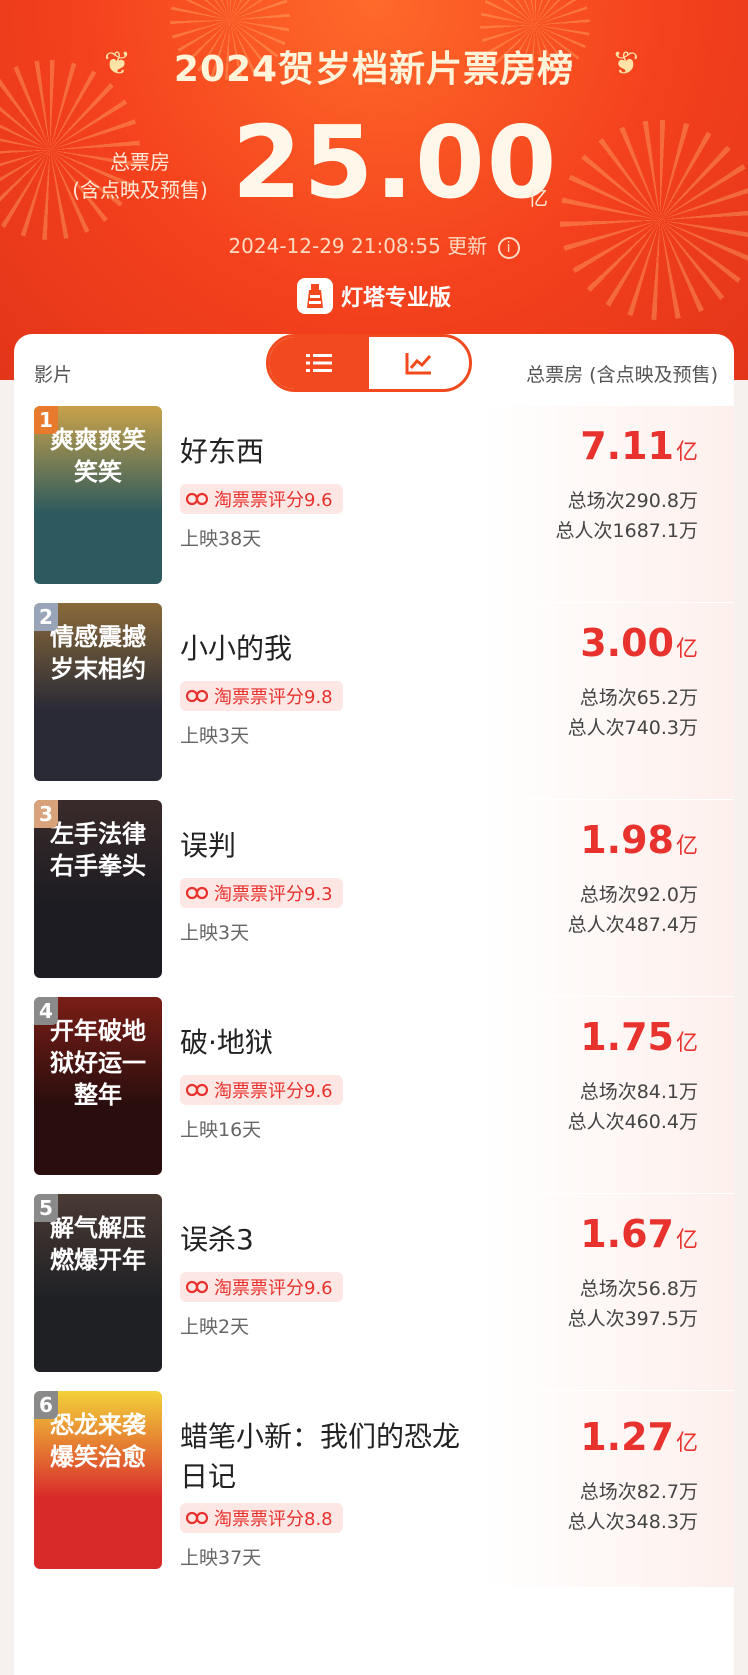 The width and height of the screenshot is (748, 1675). I want to click on list-icon, so click(319, 363).